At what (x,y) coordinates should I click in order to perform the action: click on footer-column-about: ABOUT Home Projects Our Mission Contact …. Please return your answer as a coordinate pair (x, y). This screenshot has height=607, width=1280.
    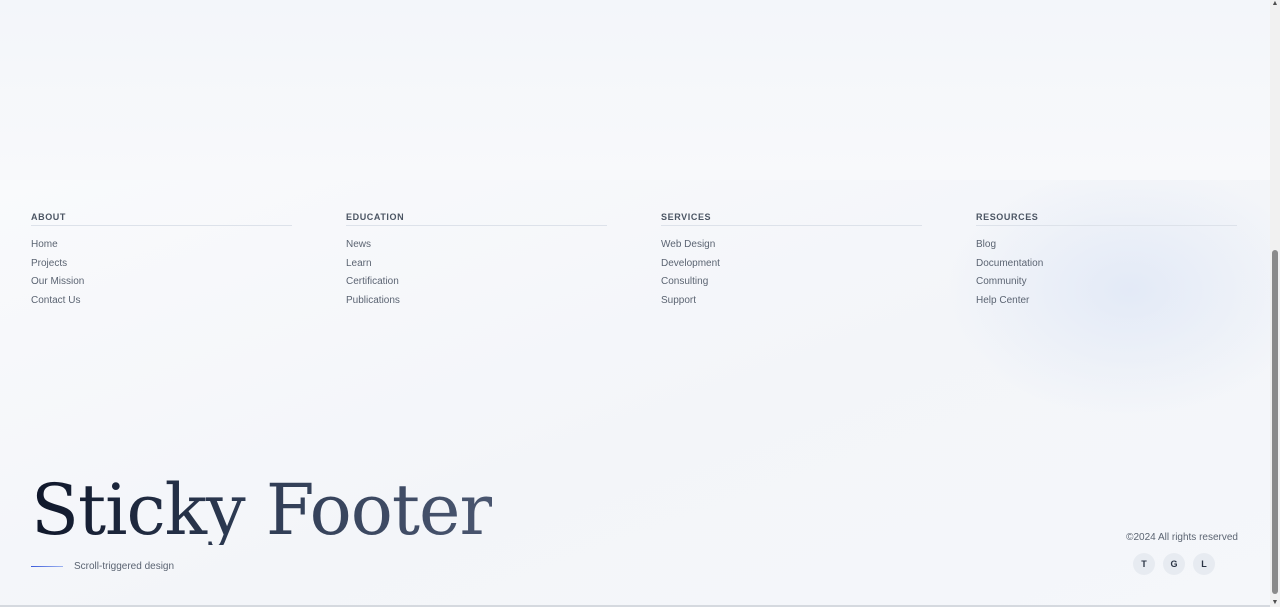
    Looking at the image, I should click on (161, 262).